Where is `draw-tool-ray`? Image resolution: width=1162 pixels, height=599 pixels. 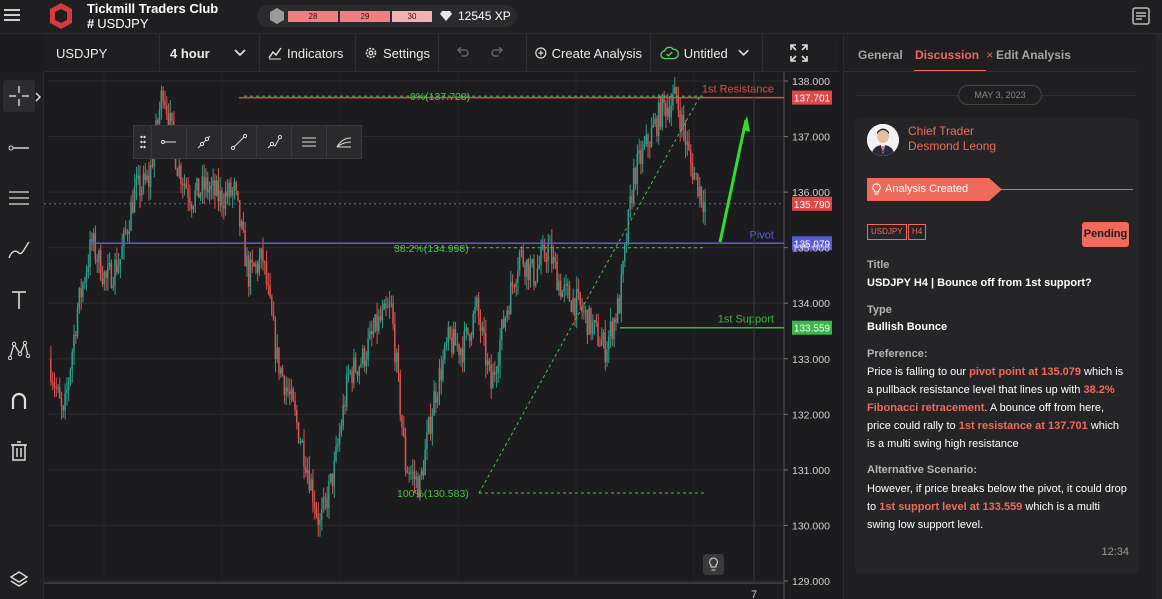
draw-tool-ray is located at coordinates (168, 142).